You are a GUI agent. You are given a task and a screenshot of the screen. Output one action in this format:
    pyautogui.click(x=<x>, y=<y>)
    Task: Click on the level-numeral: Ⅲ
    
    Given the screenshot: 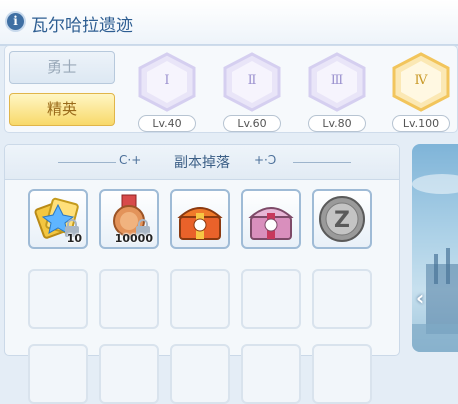 What is the action you would take?
    pyautogui.click(x=337, y=80)
    